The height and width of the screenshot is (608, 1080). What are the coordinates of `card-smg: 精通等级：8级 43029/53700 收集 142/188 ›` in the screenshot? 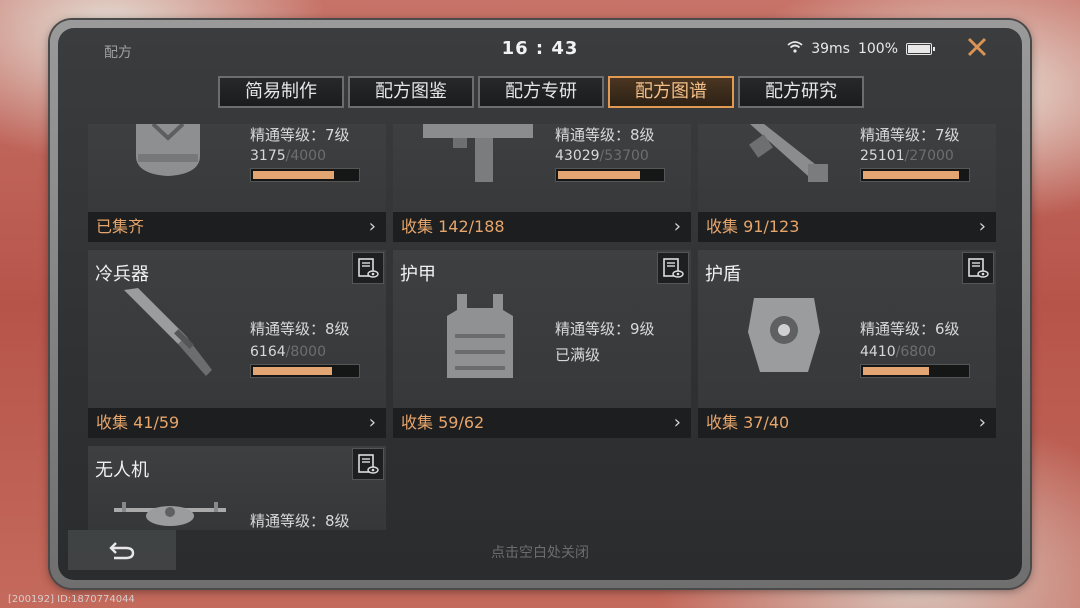 It's located at (542, 183).